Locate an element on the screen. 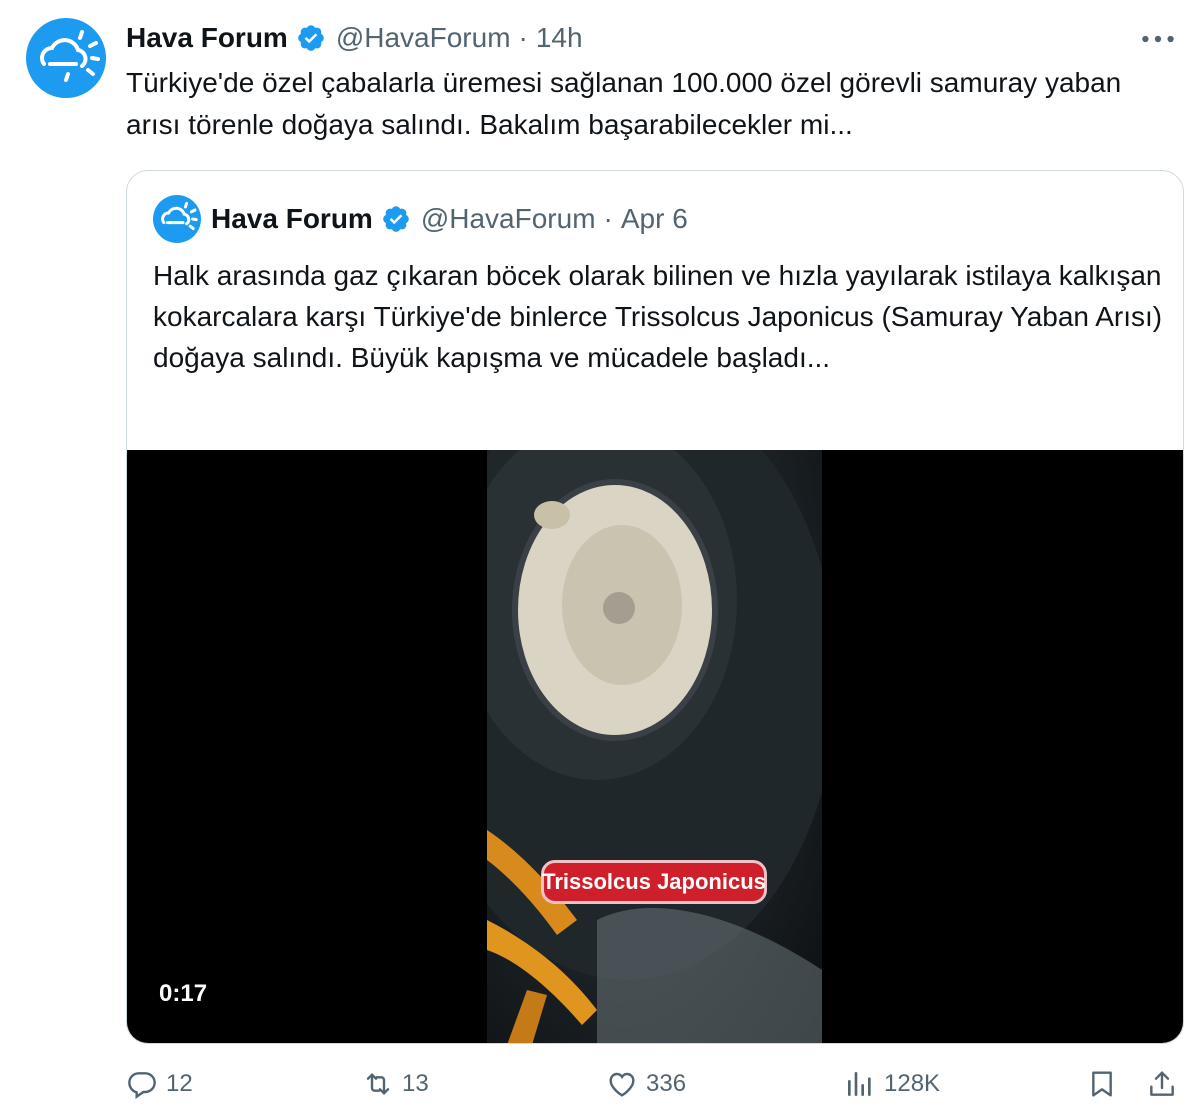 The height and width of the screenshot is (1108, 1200). bookmark-button is located at coordinates (1102, 1084).